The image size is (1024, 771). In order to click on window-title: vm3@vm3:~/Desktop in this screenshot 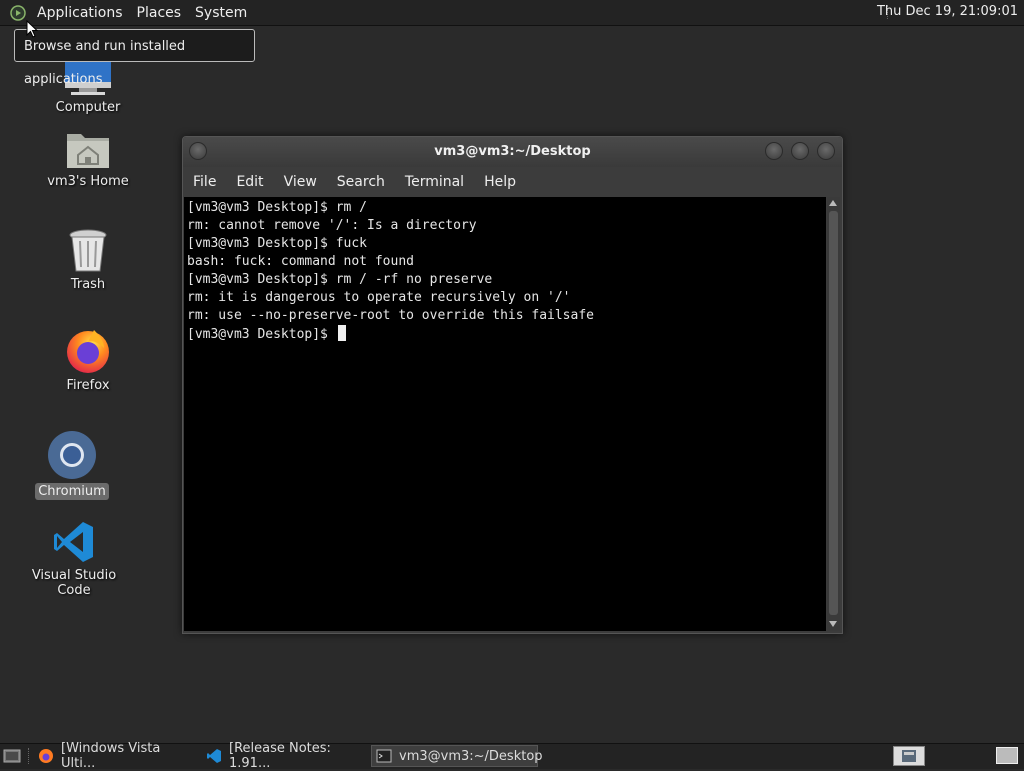, I will do `click(512, 151)`.